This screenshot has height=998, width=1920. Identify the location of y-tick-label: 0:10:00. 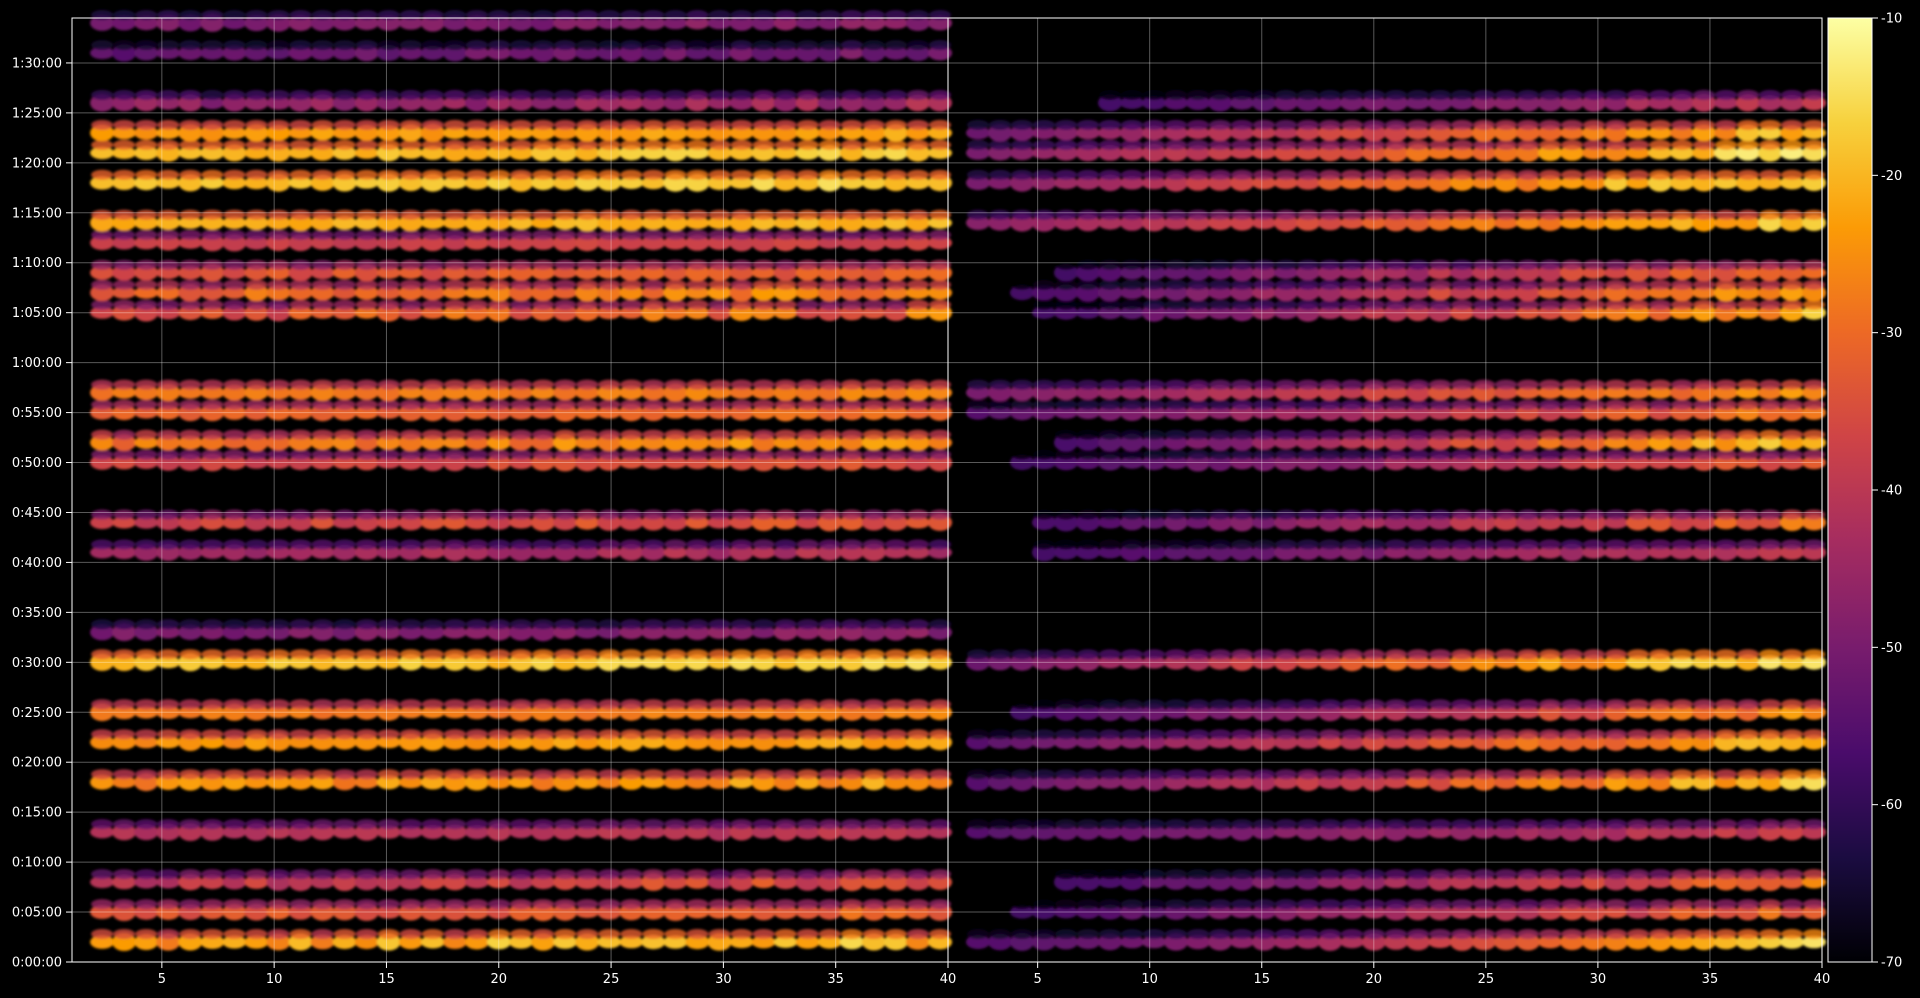
(37, 863).